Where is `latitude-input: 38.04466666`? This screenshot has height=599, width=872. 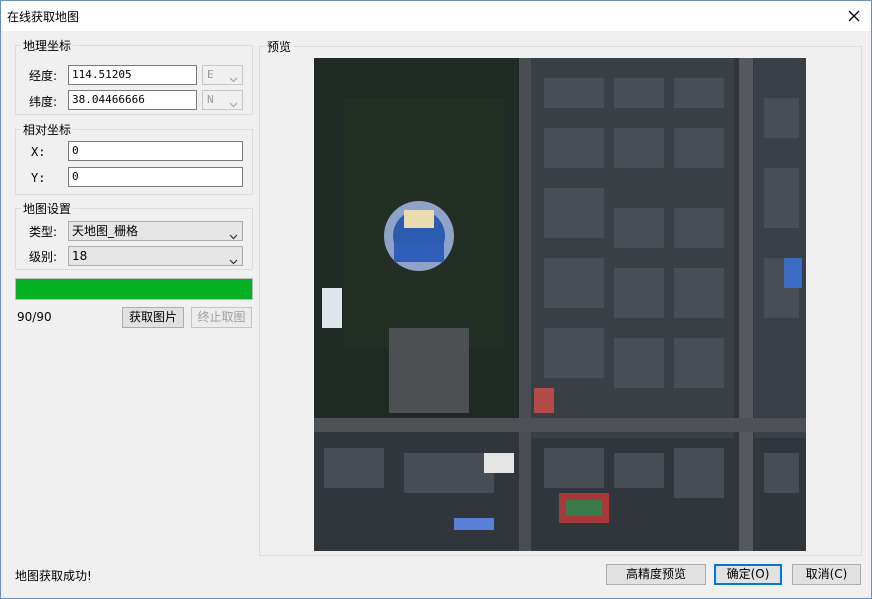
latitude-input: 38.04466666 is located at coordinates (132, 100).